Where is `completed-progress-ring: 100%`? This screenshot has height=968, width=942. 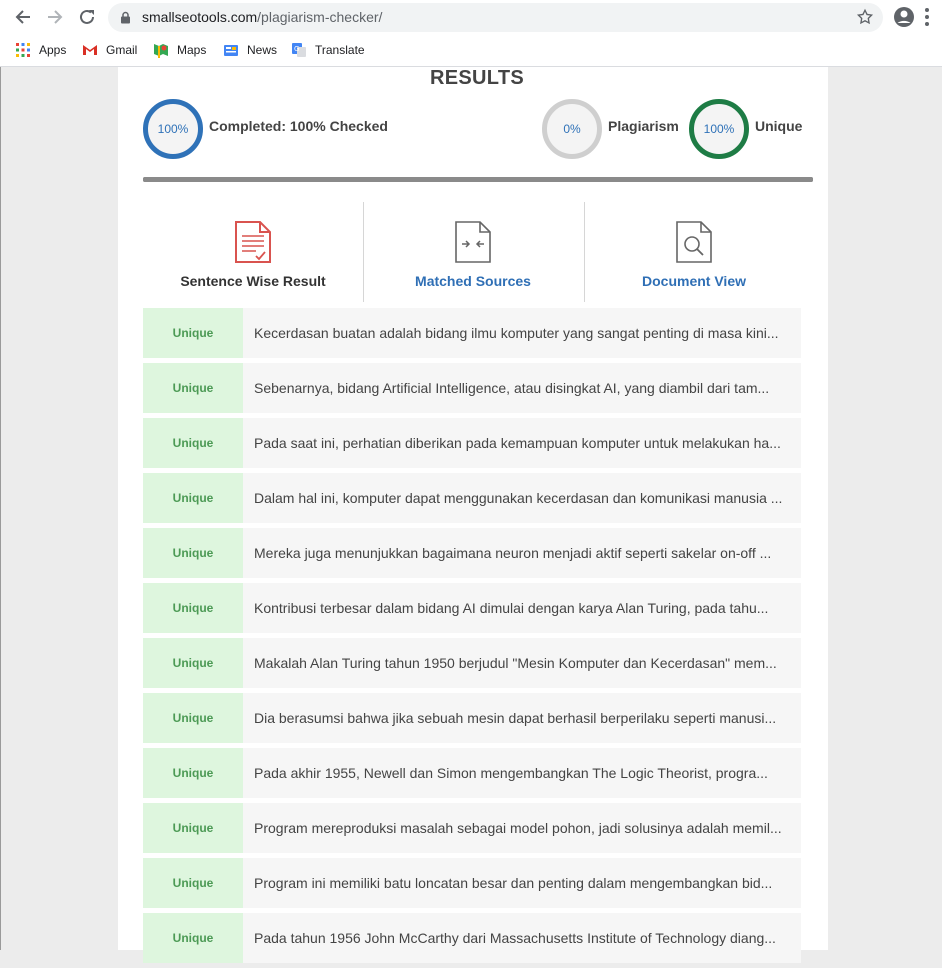 completed-progress-ring: 100% is located at coordinates (173, 129).